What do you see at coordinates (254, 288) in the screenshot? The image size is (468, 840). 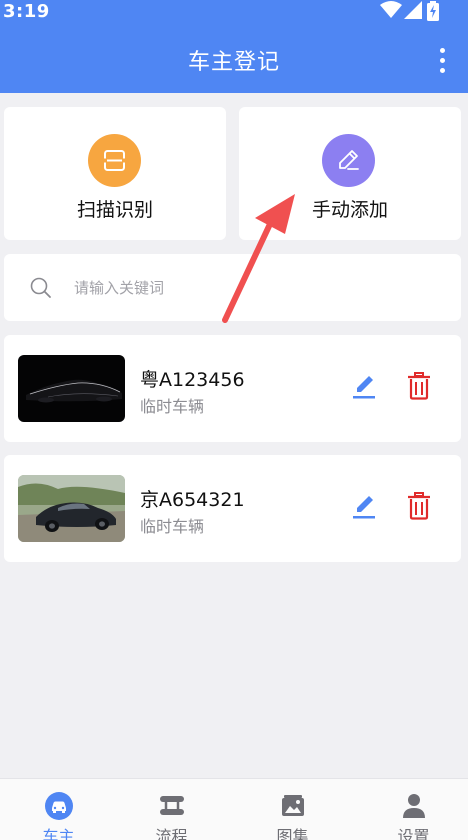 I see `search-input` at bounding box center [254, 288].